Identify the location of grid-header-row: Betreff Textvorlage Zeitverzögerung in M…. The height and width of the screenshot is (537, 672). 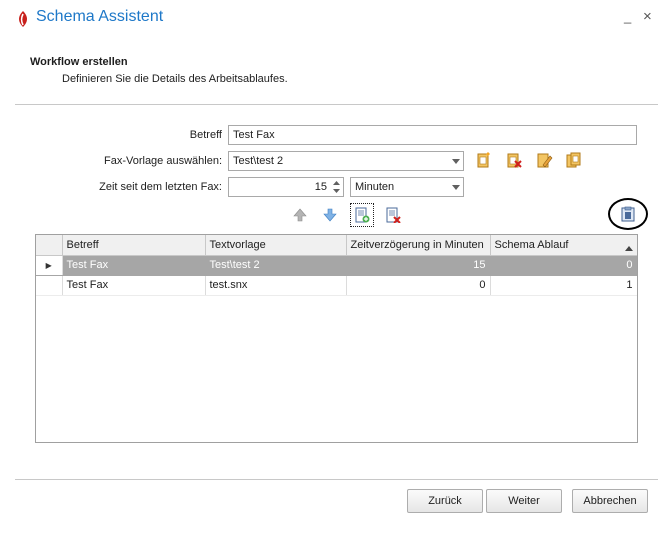
(336, 245).